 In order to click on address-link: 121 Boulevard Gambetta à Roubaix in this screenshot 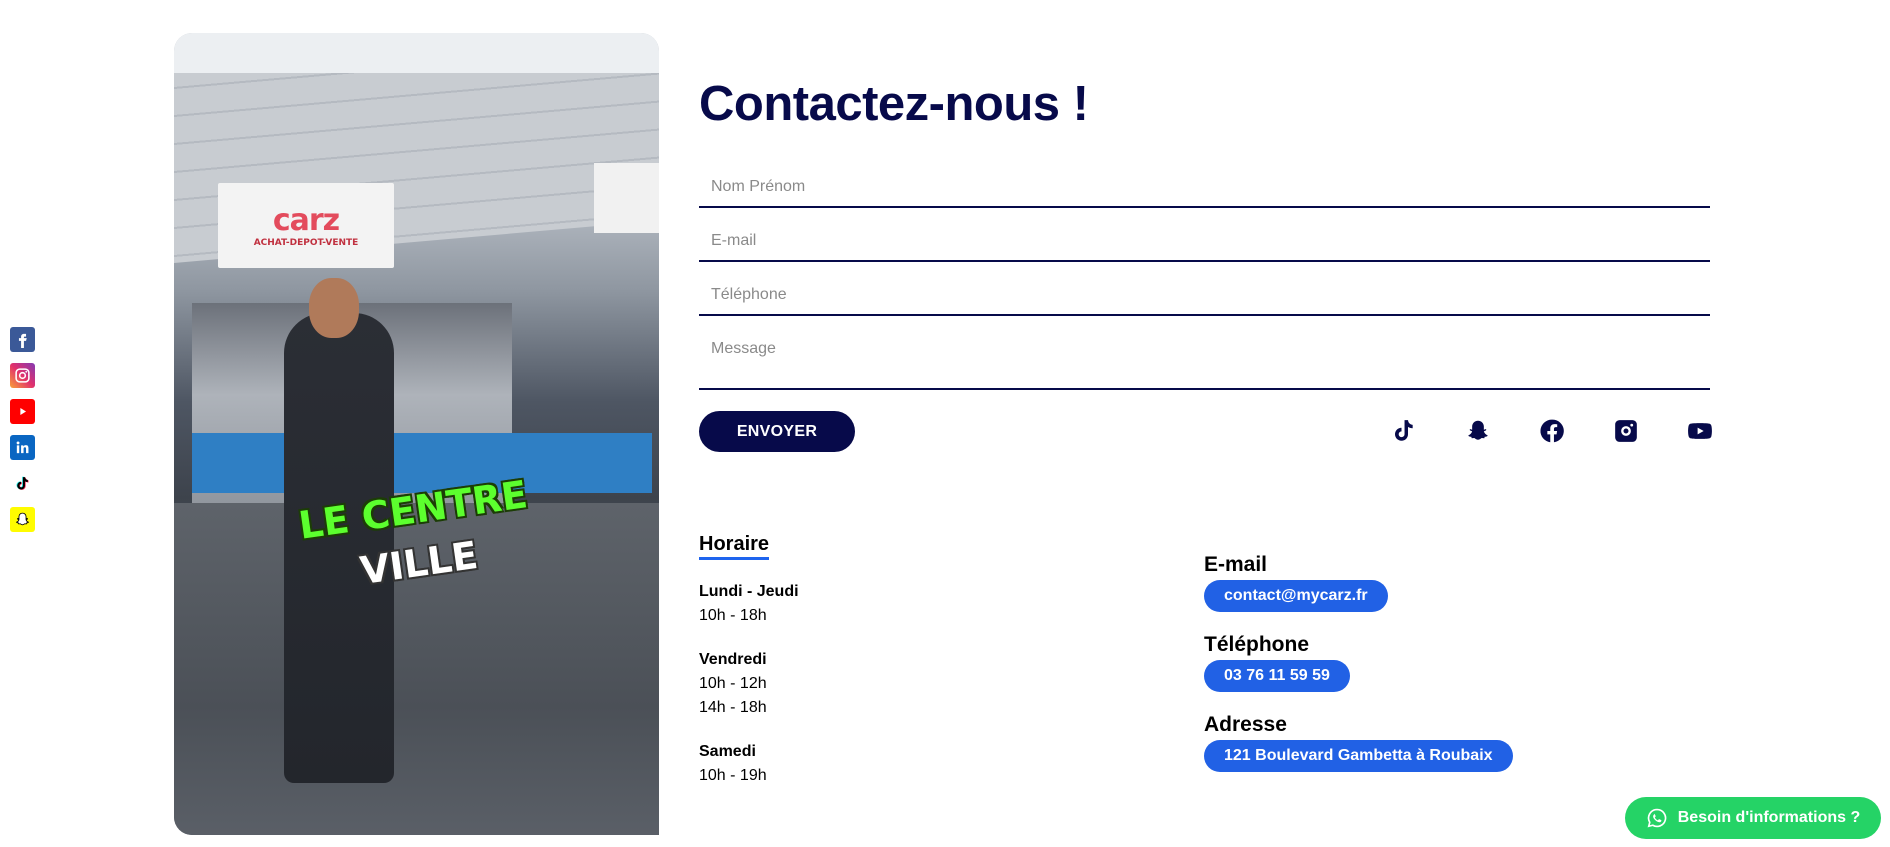, I will do `click(1358, 756)`.